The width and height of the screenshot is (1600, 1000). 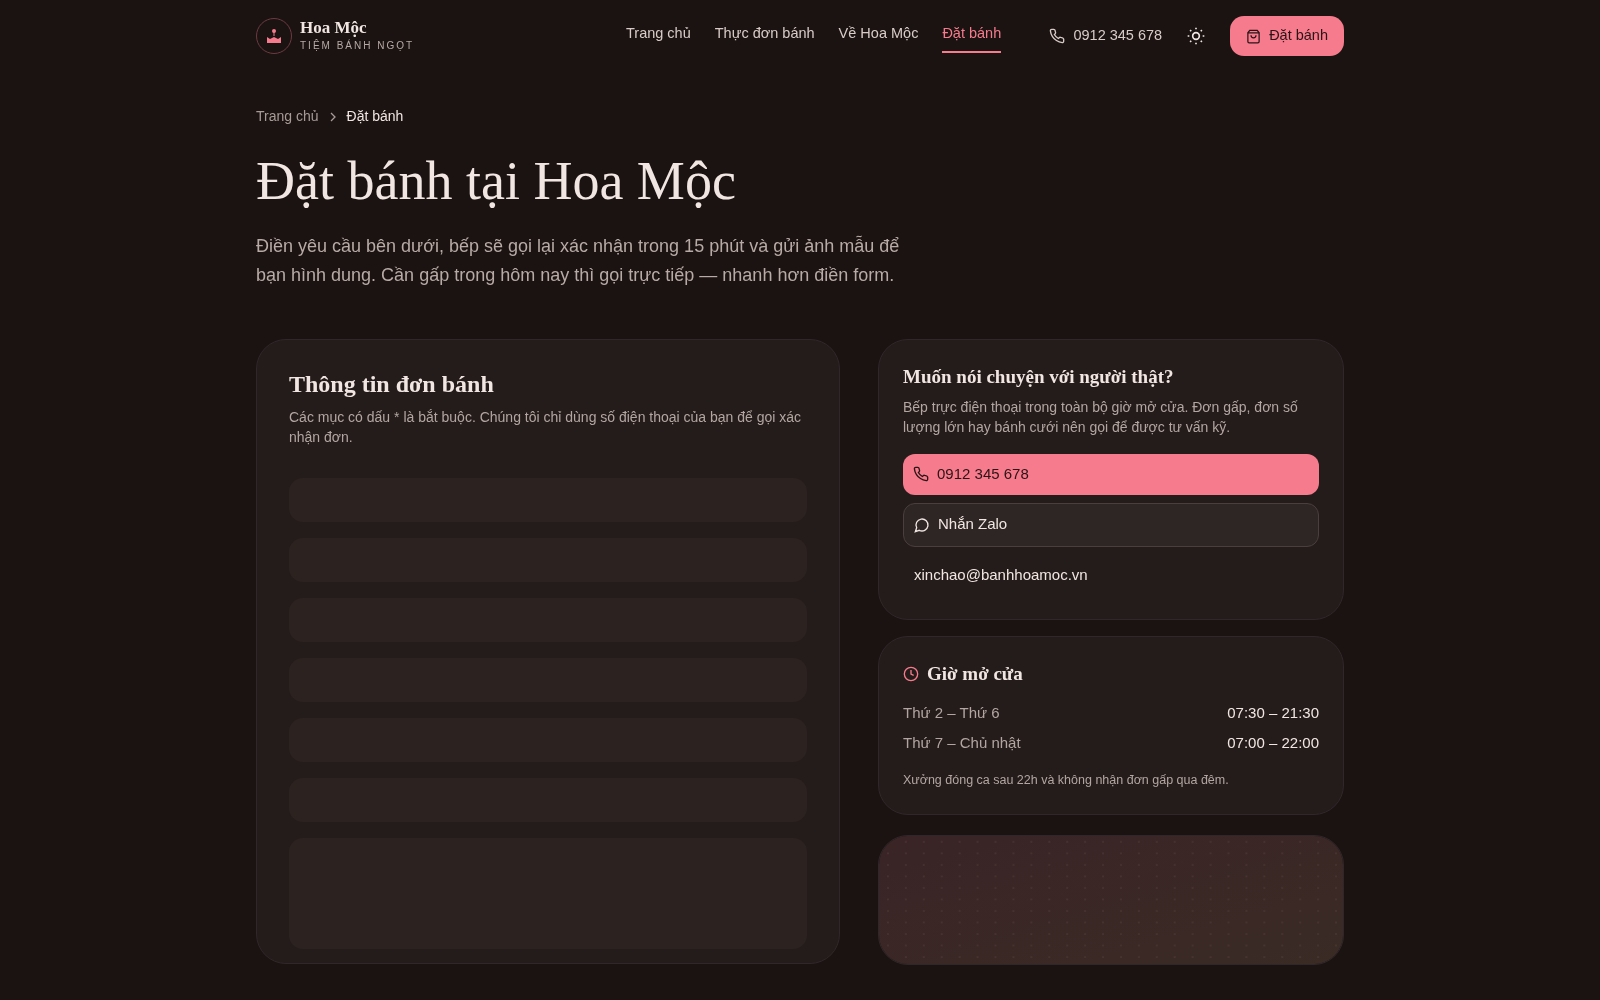 What do you see at coordinates (546, 427) in the screenshot?
I see `card-note: Các mục có dấu * là bắt buộc. Chúng tôi chỉ dùng số điện thoại của bạn để gọi xác nhận đơn.` at bounding box center [546, 427].